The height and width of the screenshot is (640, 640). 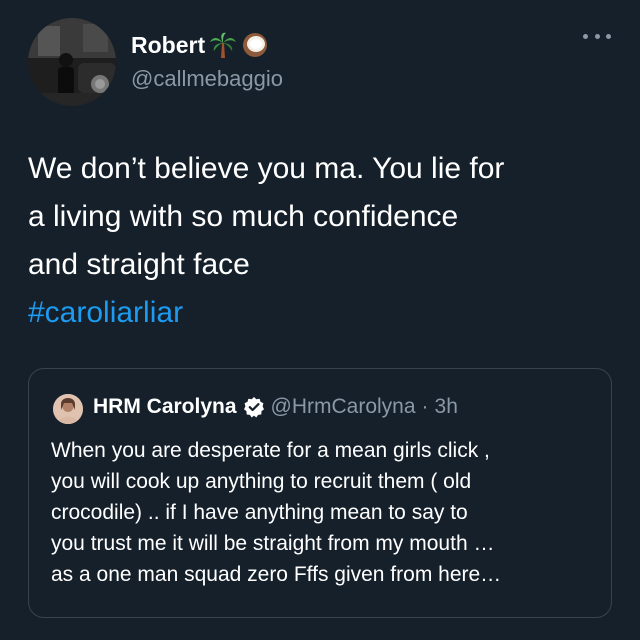 I want to click on tweet-text-line: We don’t believe you ma. You lie for, so click(x=266, y=168).